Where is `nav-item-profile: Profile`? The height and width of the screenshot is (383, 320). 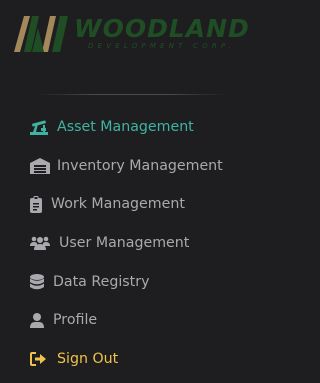 nav-item-profile: Profile is located at coordinates (132, 320).